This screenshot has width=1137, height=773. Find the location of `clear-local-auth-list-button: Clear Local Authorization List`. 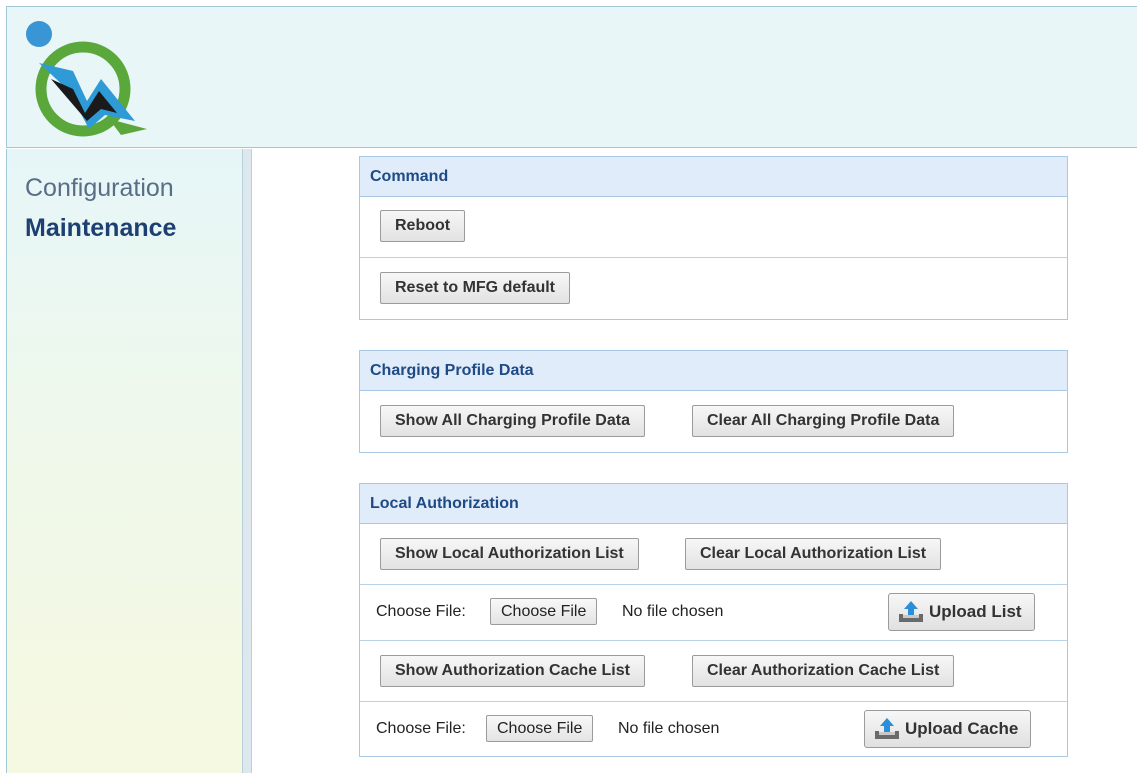

clear-local-auth-list-button: Clear Local Authorization List is located at coordinates (813, 554).